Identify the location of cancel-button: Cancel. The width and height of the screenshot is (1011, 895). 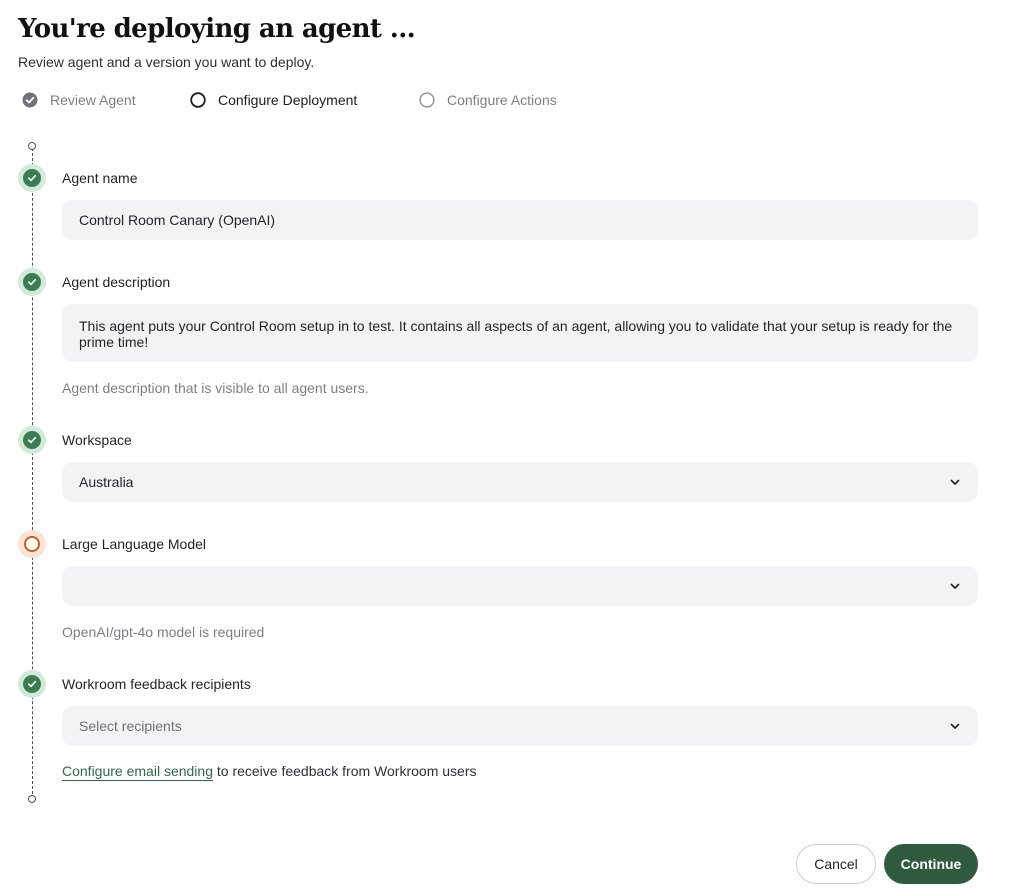
(836, 864).